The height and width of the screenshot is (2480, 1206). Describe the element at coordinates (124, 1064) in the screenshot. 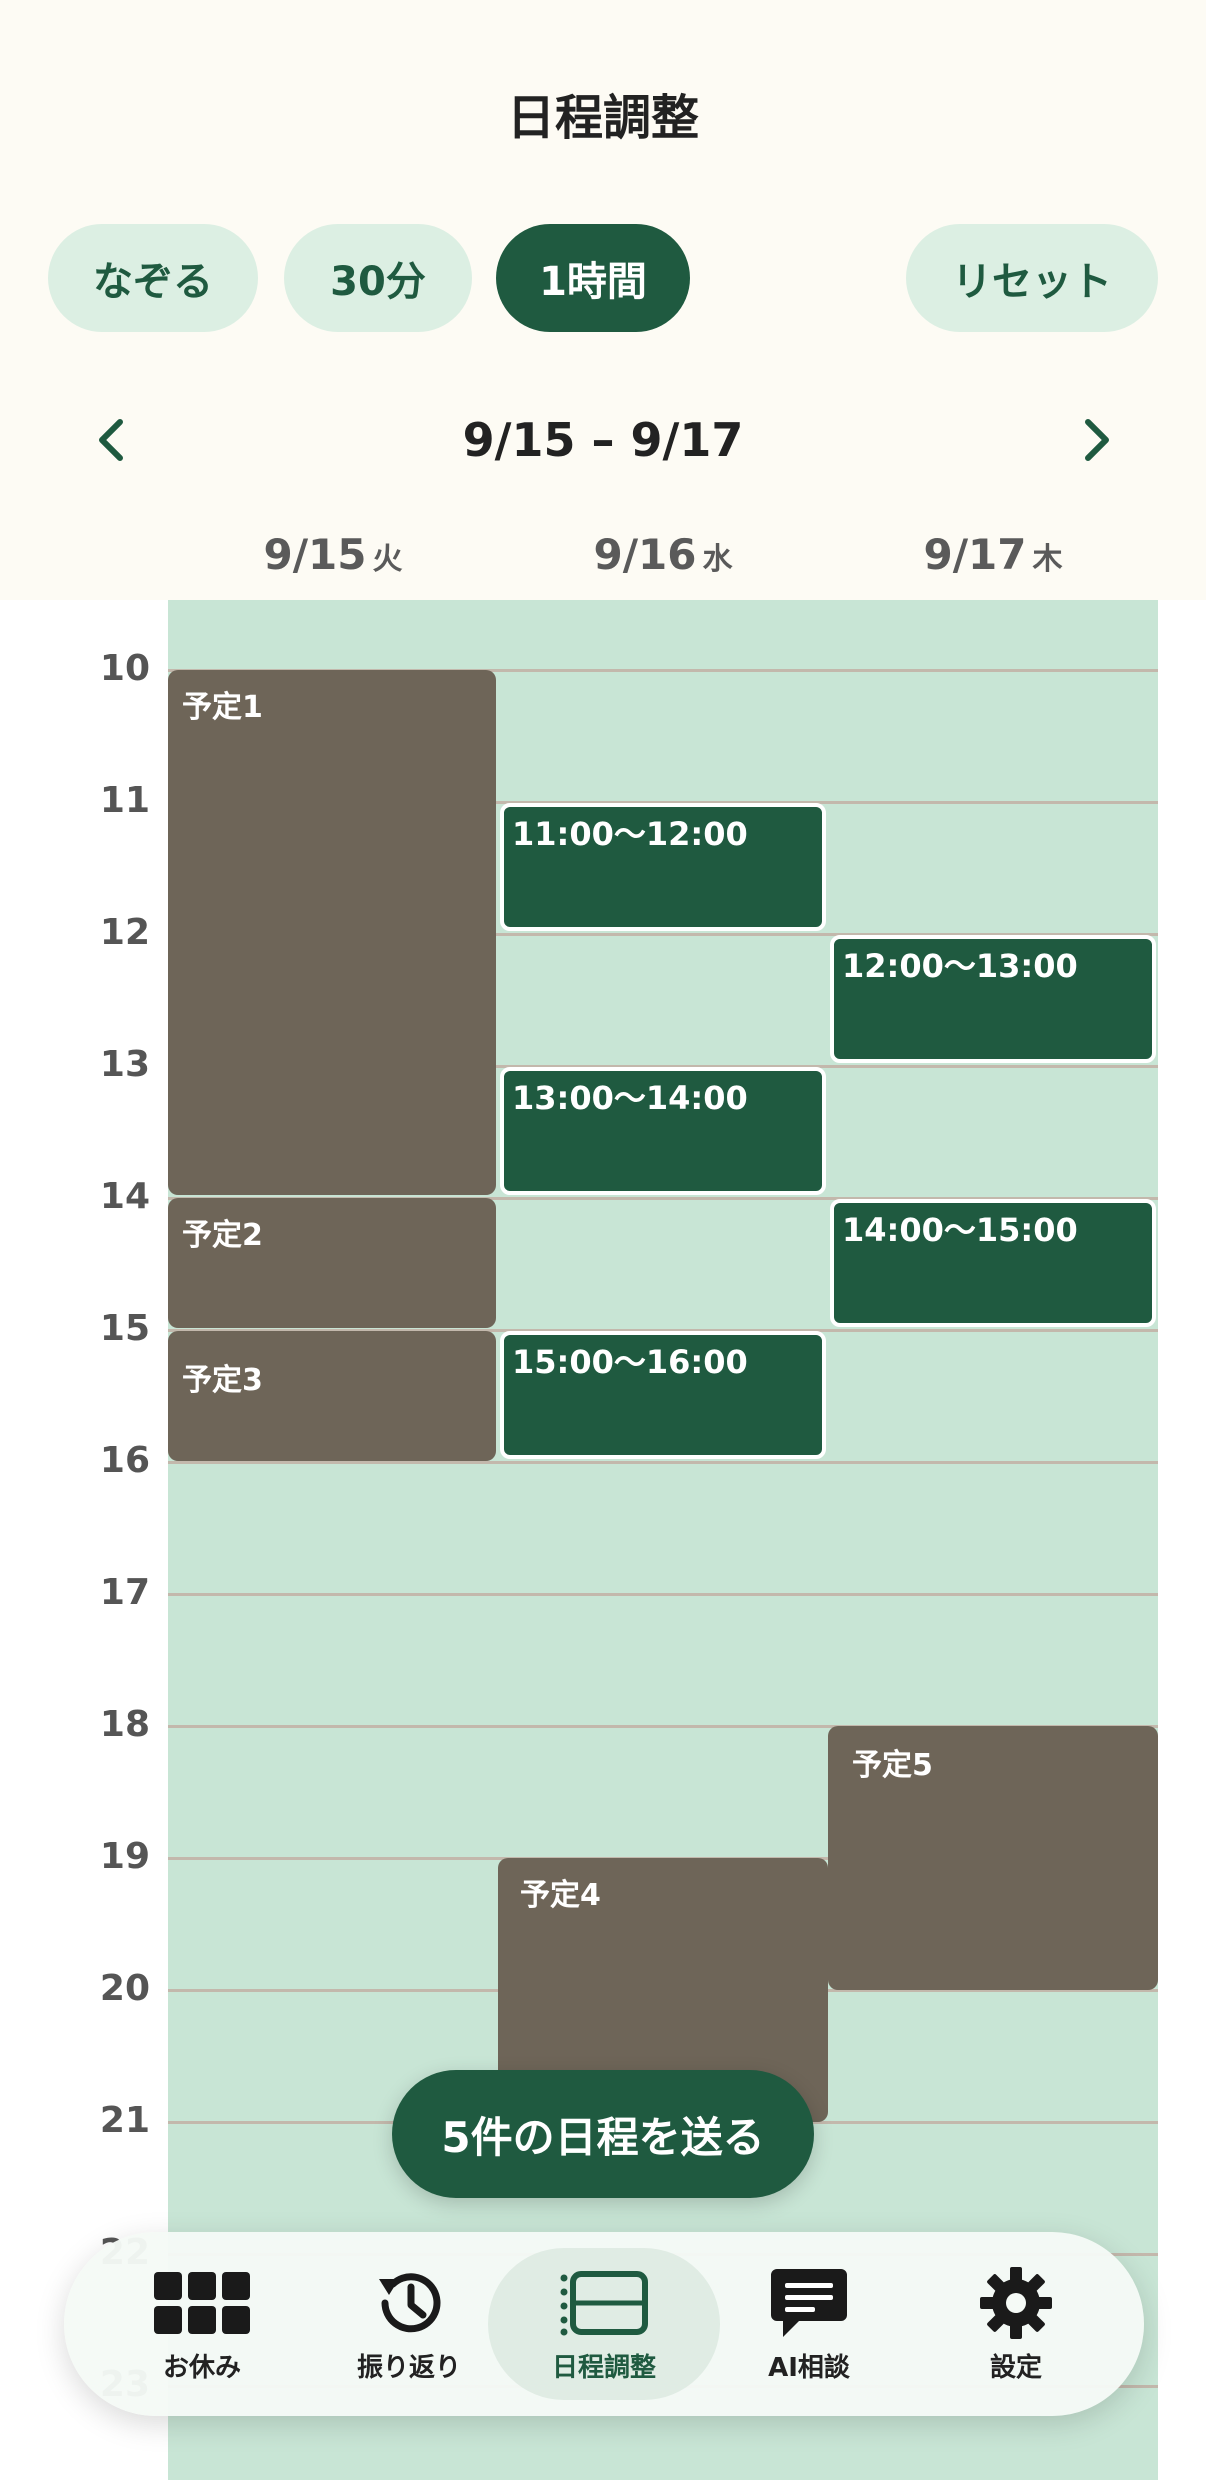

I see `hour-label: 13` at that location.